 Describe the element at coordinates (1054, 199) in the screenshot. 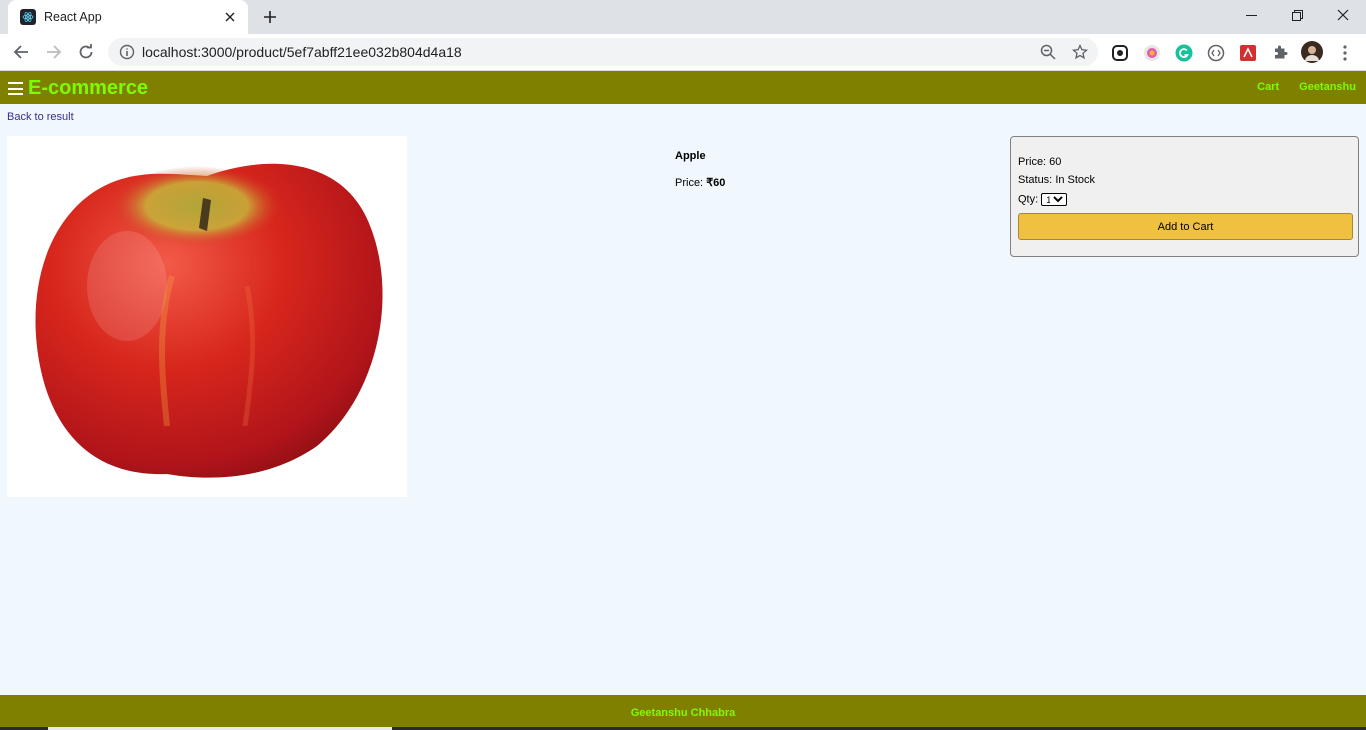

I see `qty-select: 1` at that location.